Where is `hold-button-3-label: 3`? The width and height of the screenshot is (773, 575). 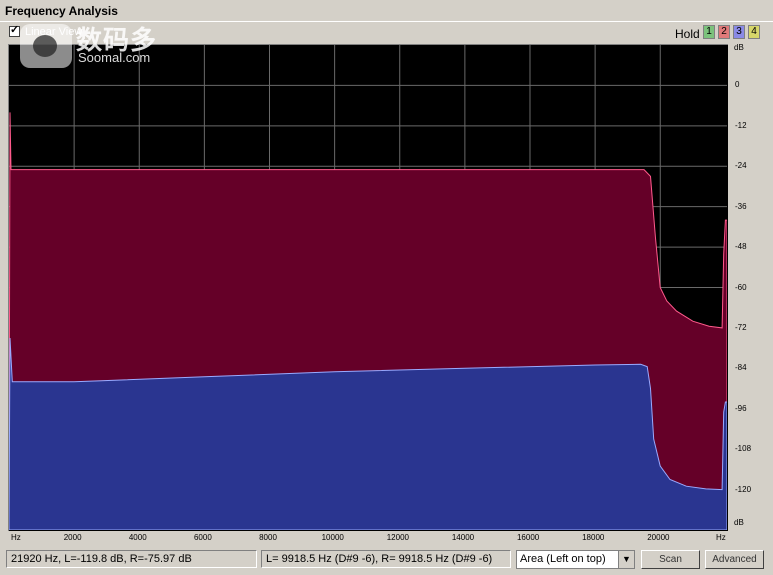 hold-button-3-label: 3 is located at coordinates (739, 31).